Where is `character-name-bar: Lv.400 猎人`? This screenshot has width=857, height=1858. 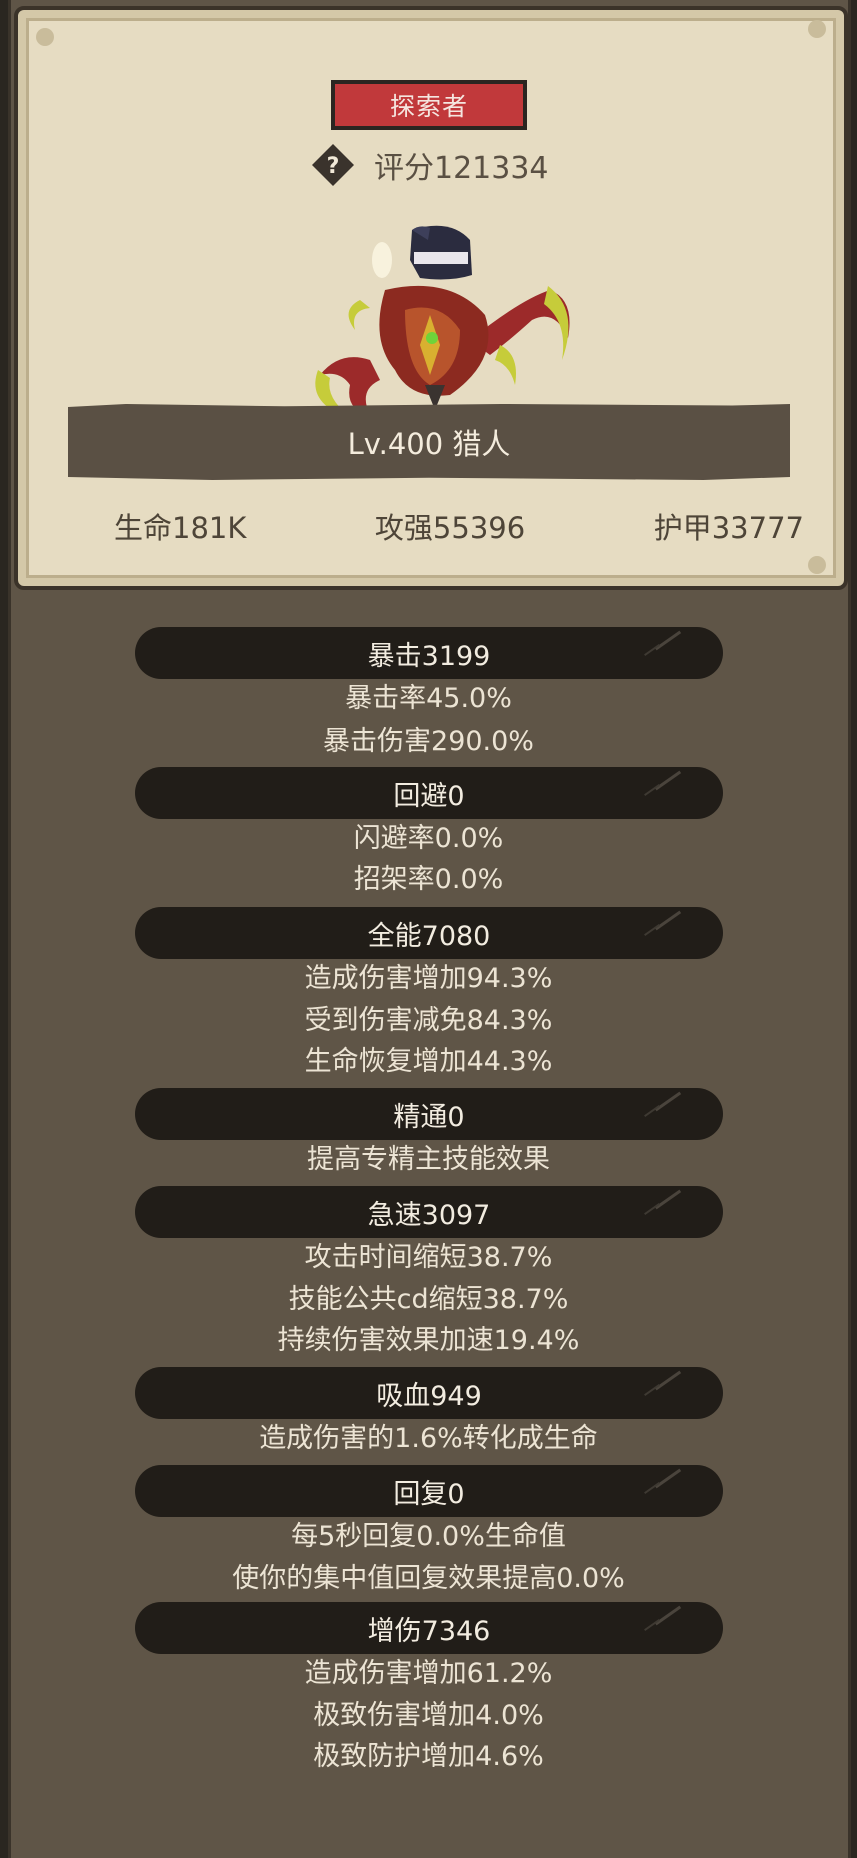
character-name-bar: Lv.400 猎人 is located at coordinates (429, 442).